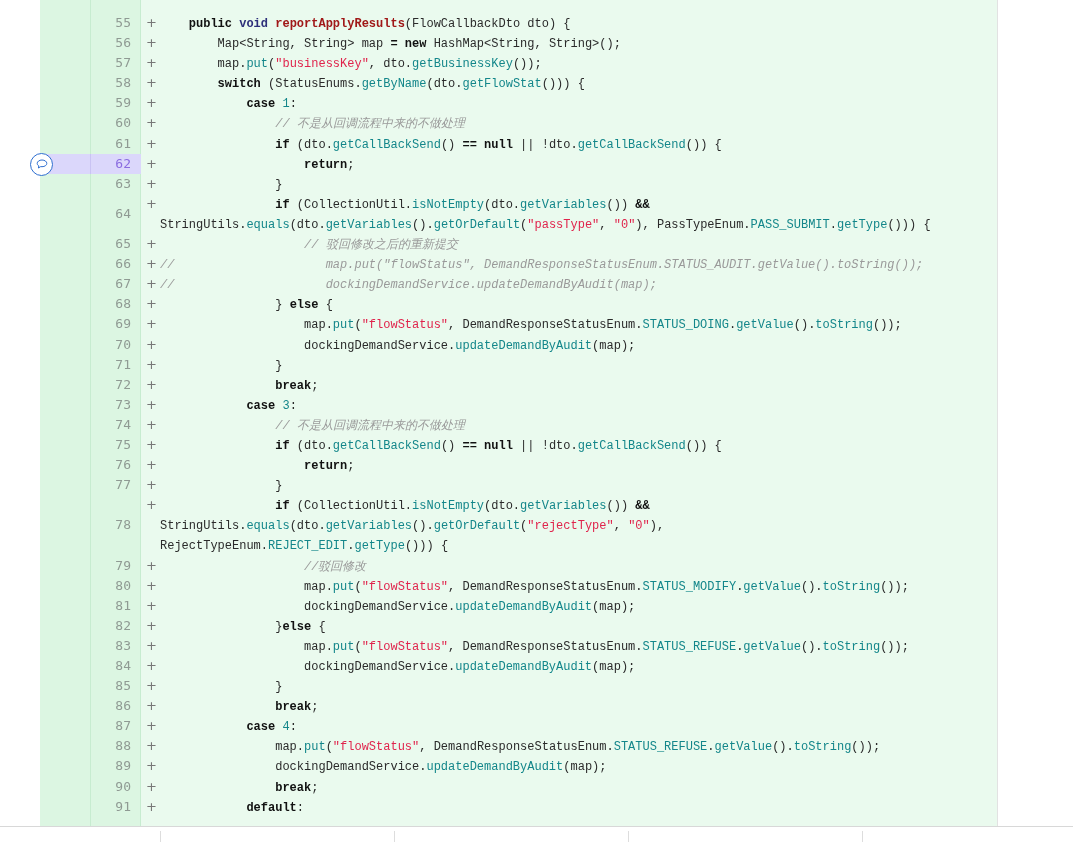 The width and height of the screenshot is (1073, 842). Describe the element at coordinates (123, 585) in the screenshot. I see `line-number: 80` at that location.